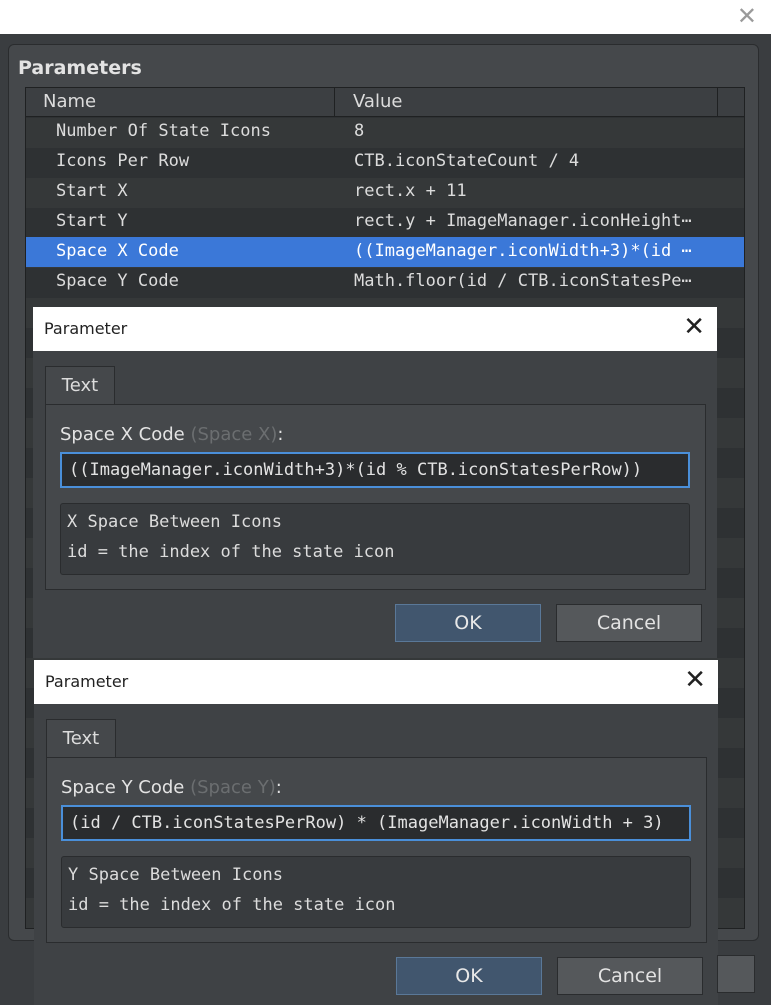  Describe the element at coordinates (467, 161) in the screenshot. I see `row-value: CTB.iconStateCount / 4` at that location.